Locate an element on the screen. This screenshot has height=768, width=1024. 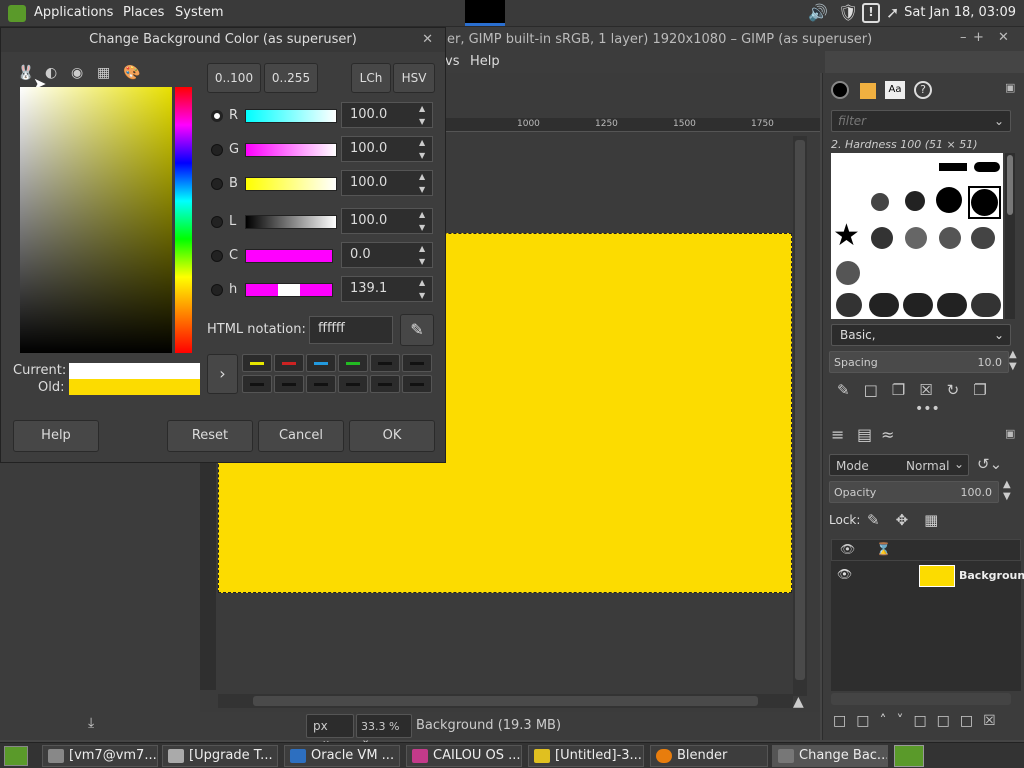
unit-select: px ⌄ is located at coordinates (330, 730).